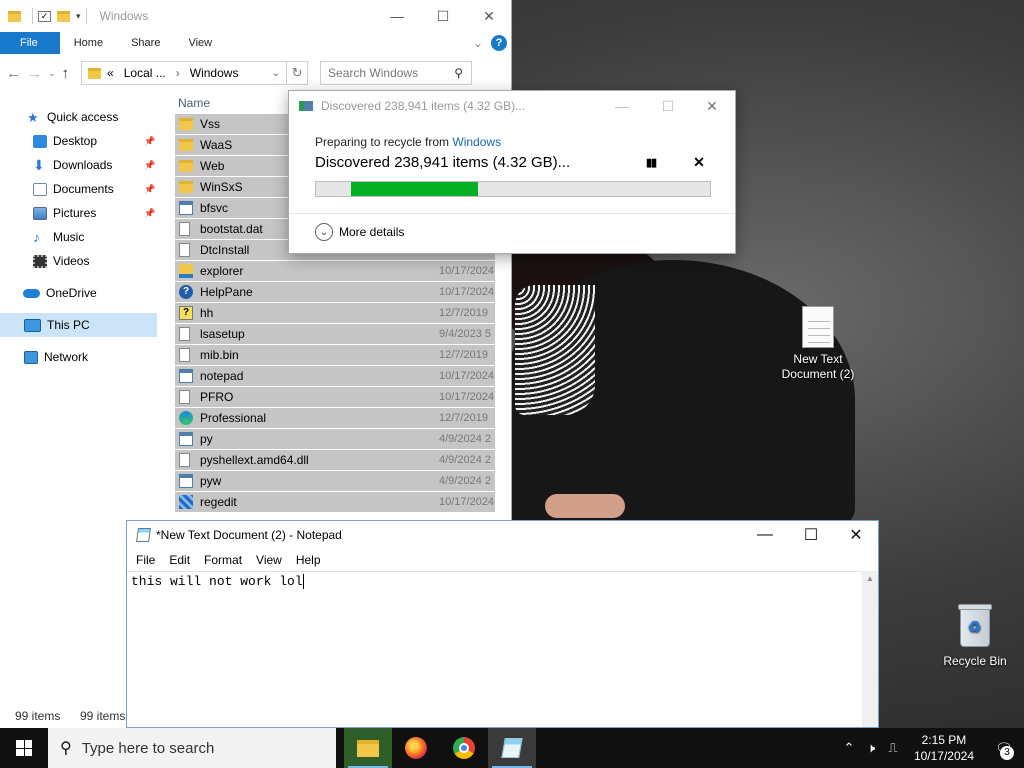 The width and height of the screenshot is (1024, 768). I want to click on tab-file: File, so click(30, 43).